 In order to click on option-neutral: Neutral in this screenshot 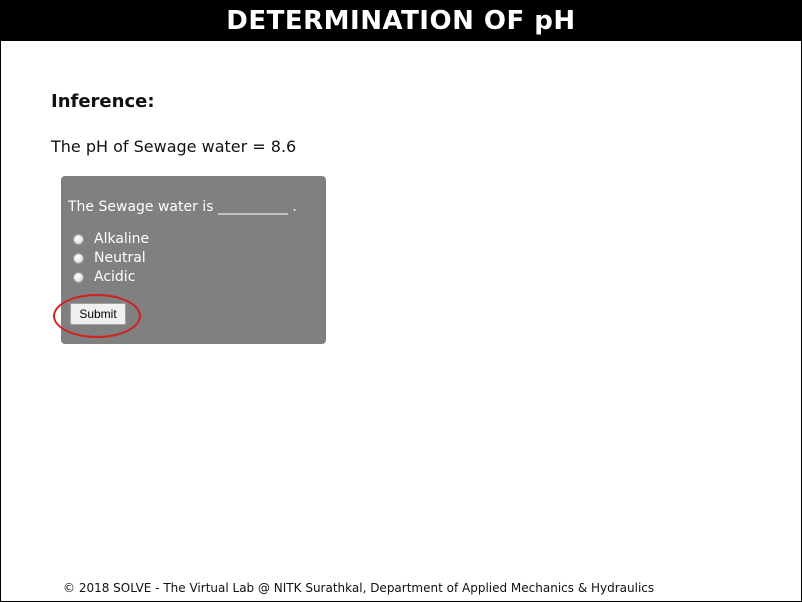, I will do `click(109, 258)`.